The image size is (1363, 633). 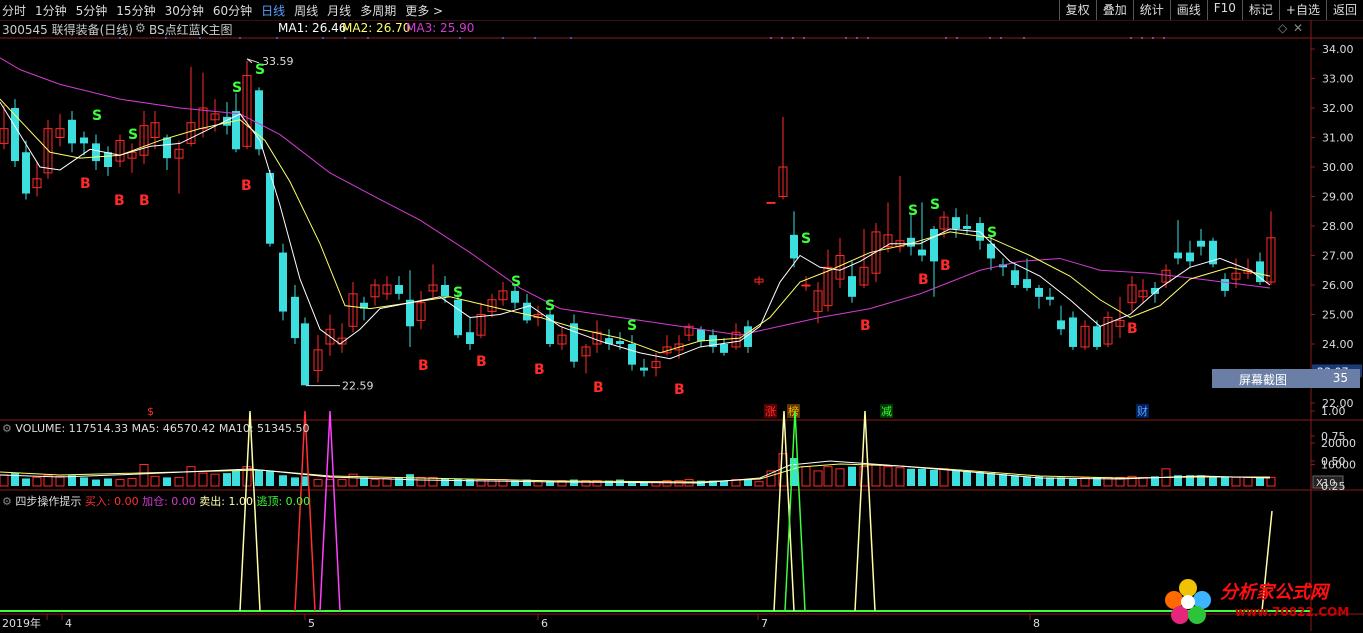 I want to click on event-marker: $, so click(x=150, y=411).